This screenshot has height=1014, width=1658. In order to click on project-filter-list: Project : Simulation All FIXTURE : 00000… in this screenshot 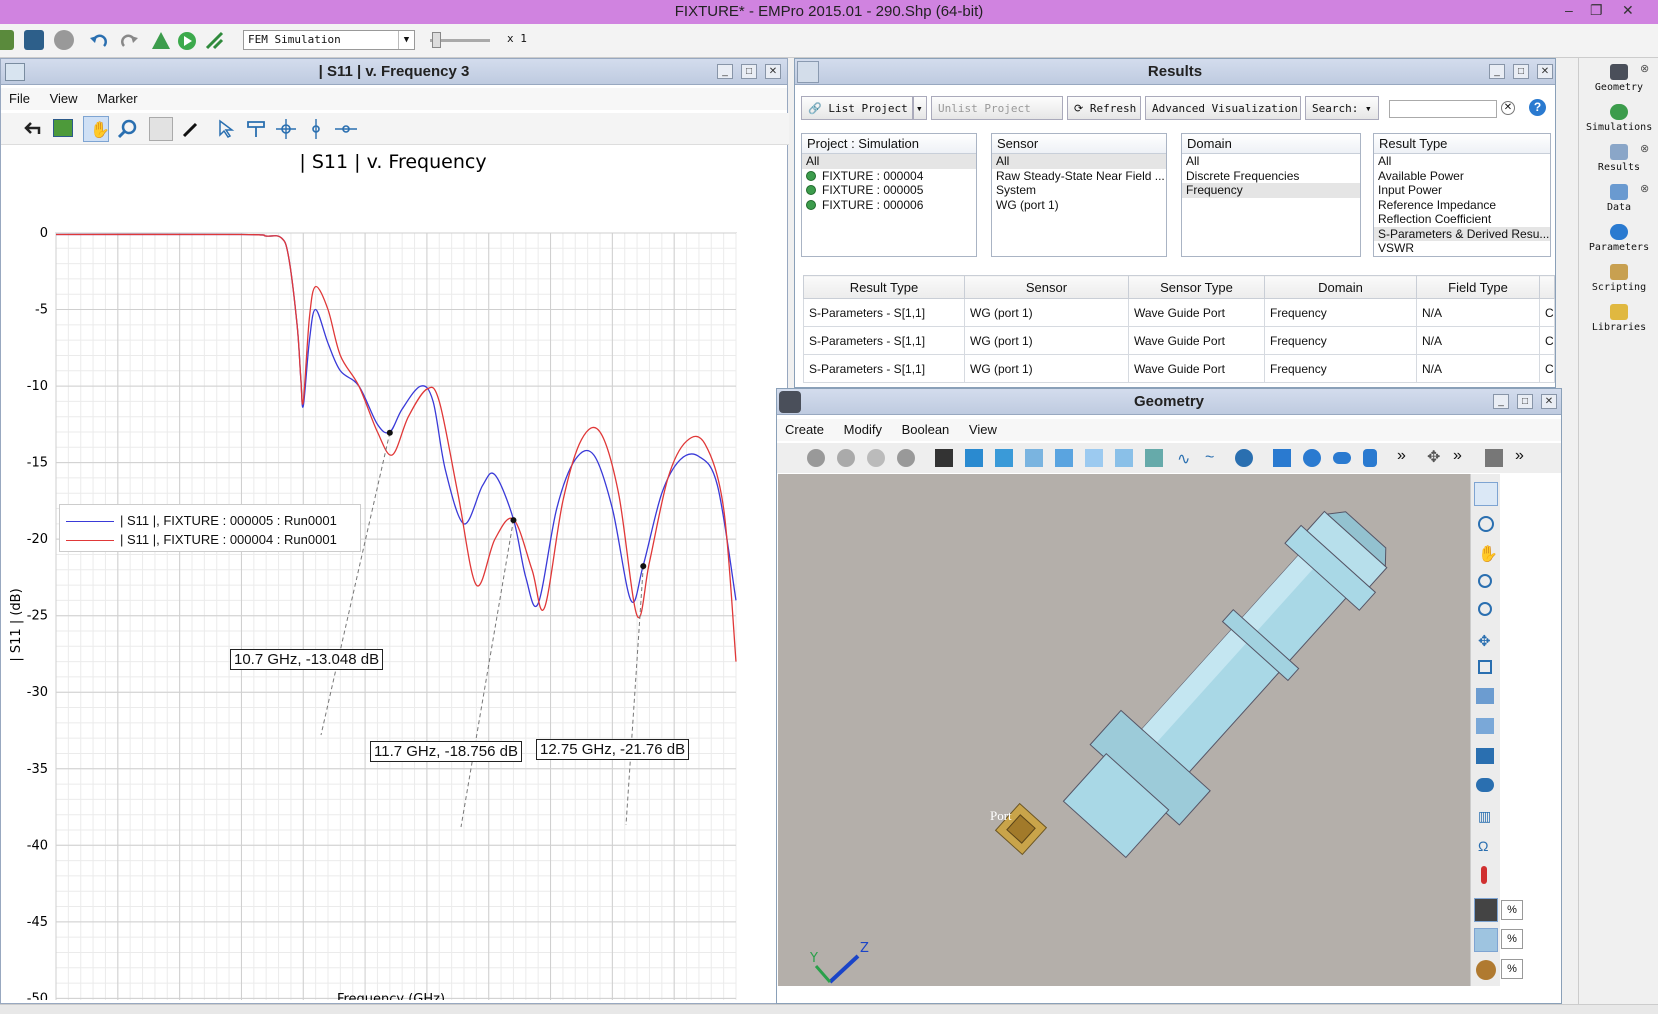, I will do `click(889, 195)`.